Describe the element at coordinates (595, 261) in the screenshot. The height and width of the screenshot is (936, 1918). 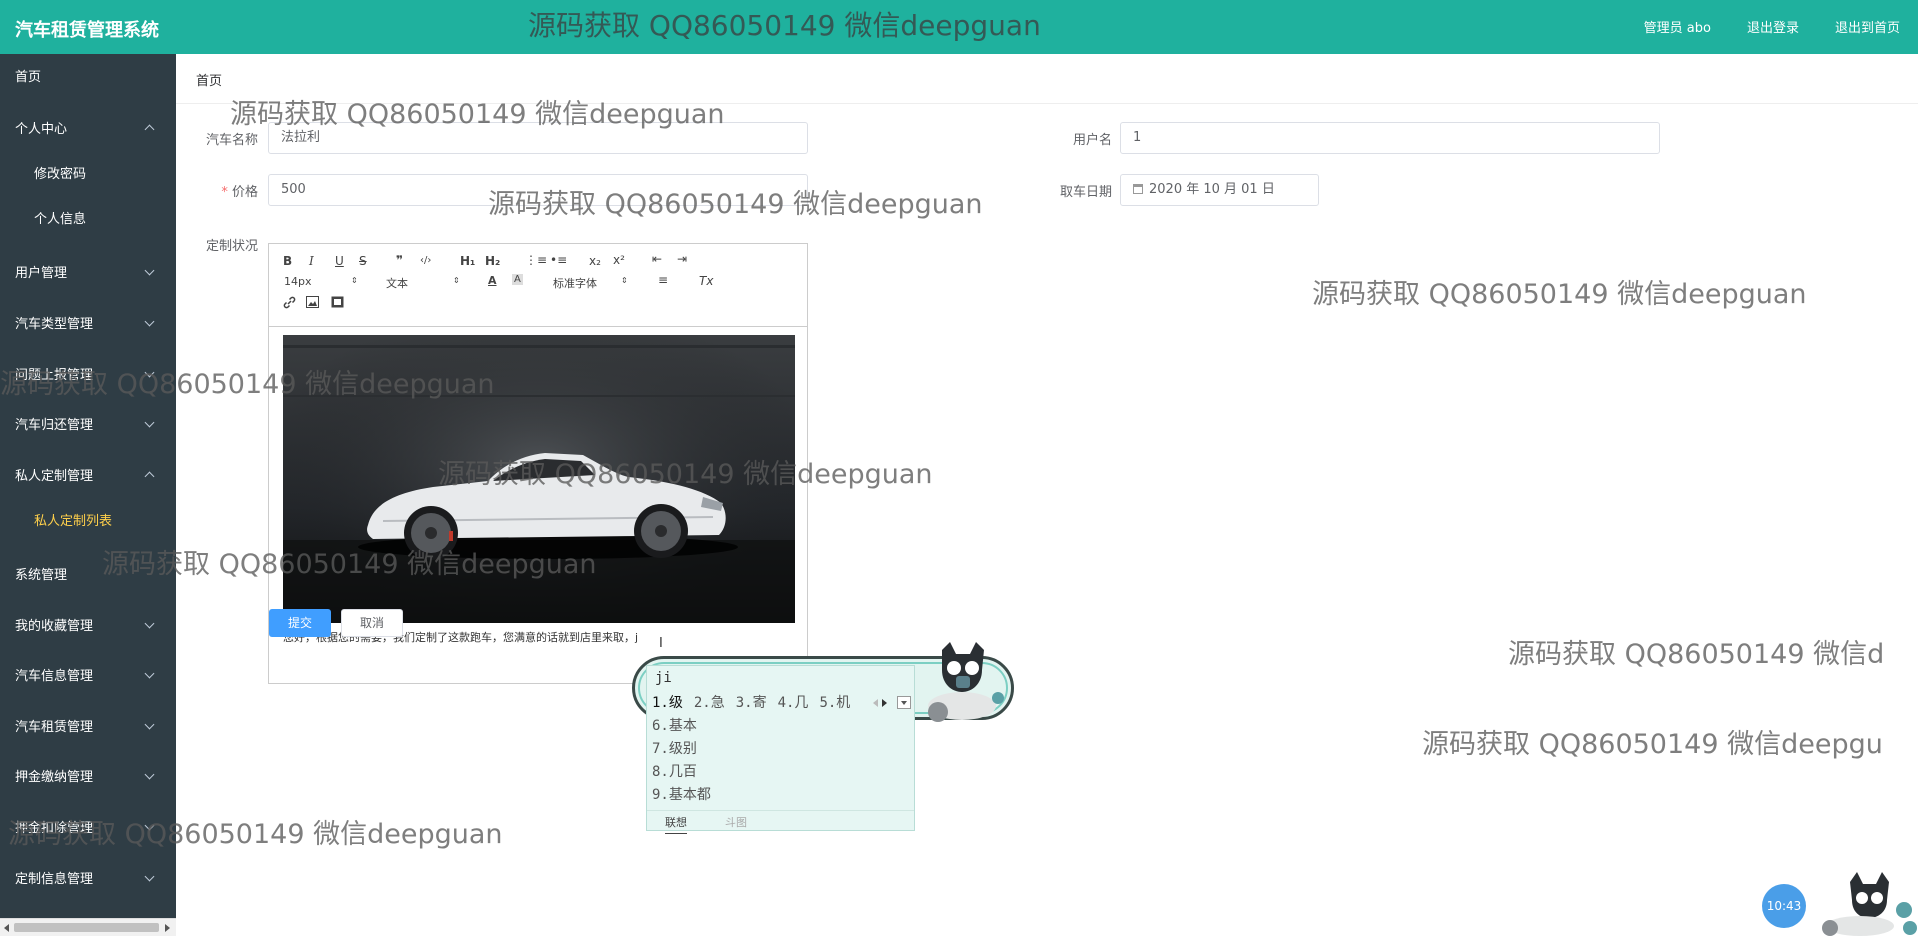
I see `subscript-button: x₂` at that location.